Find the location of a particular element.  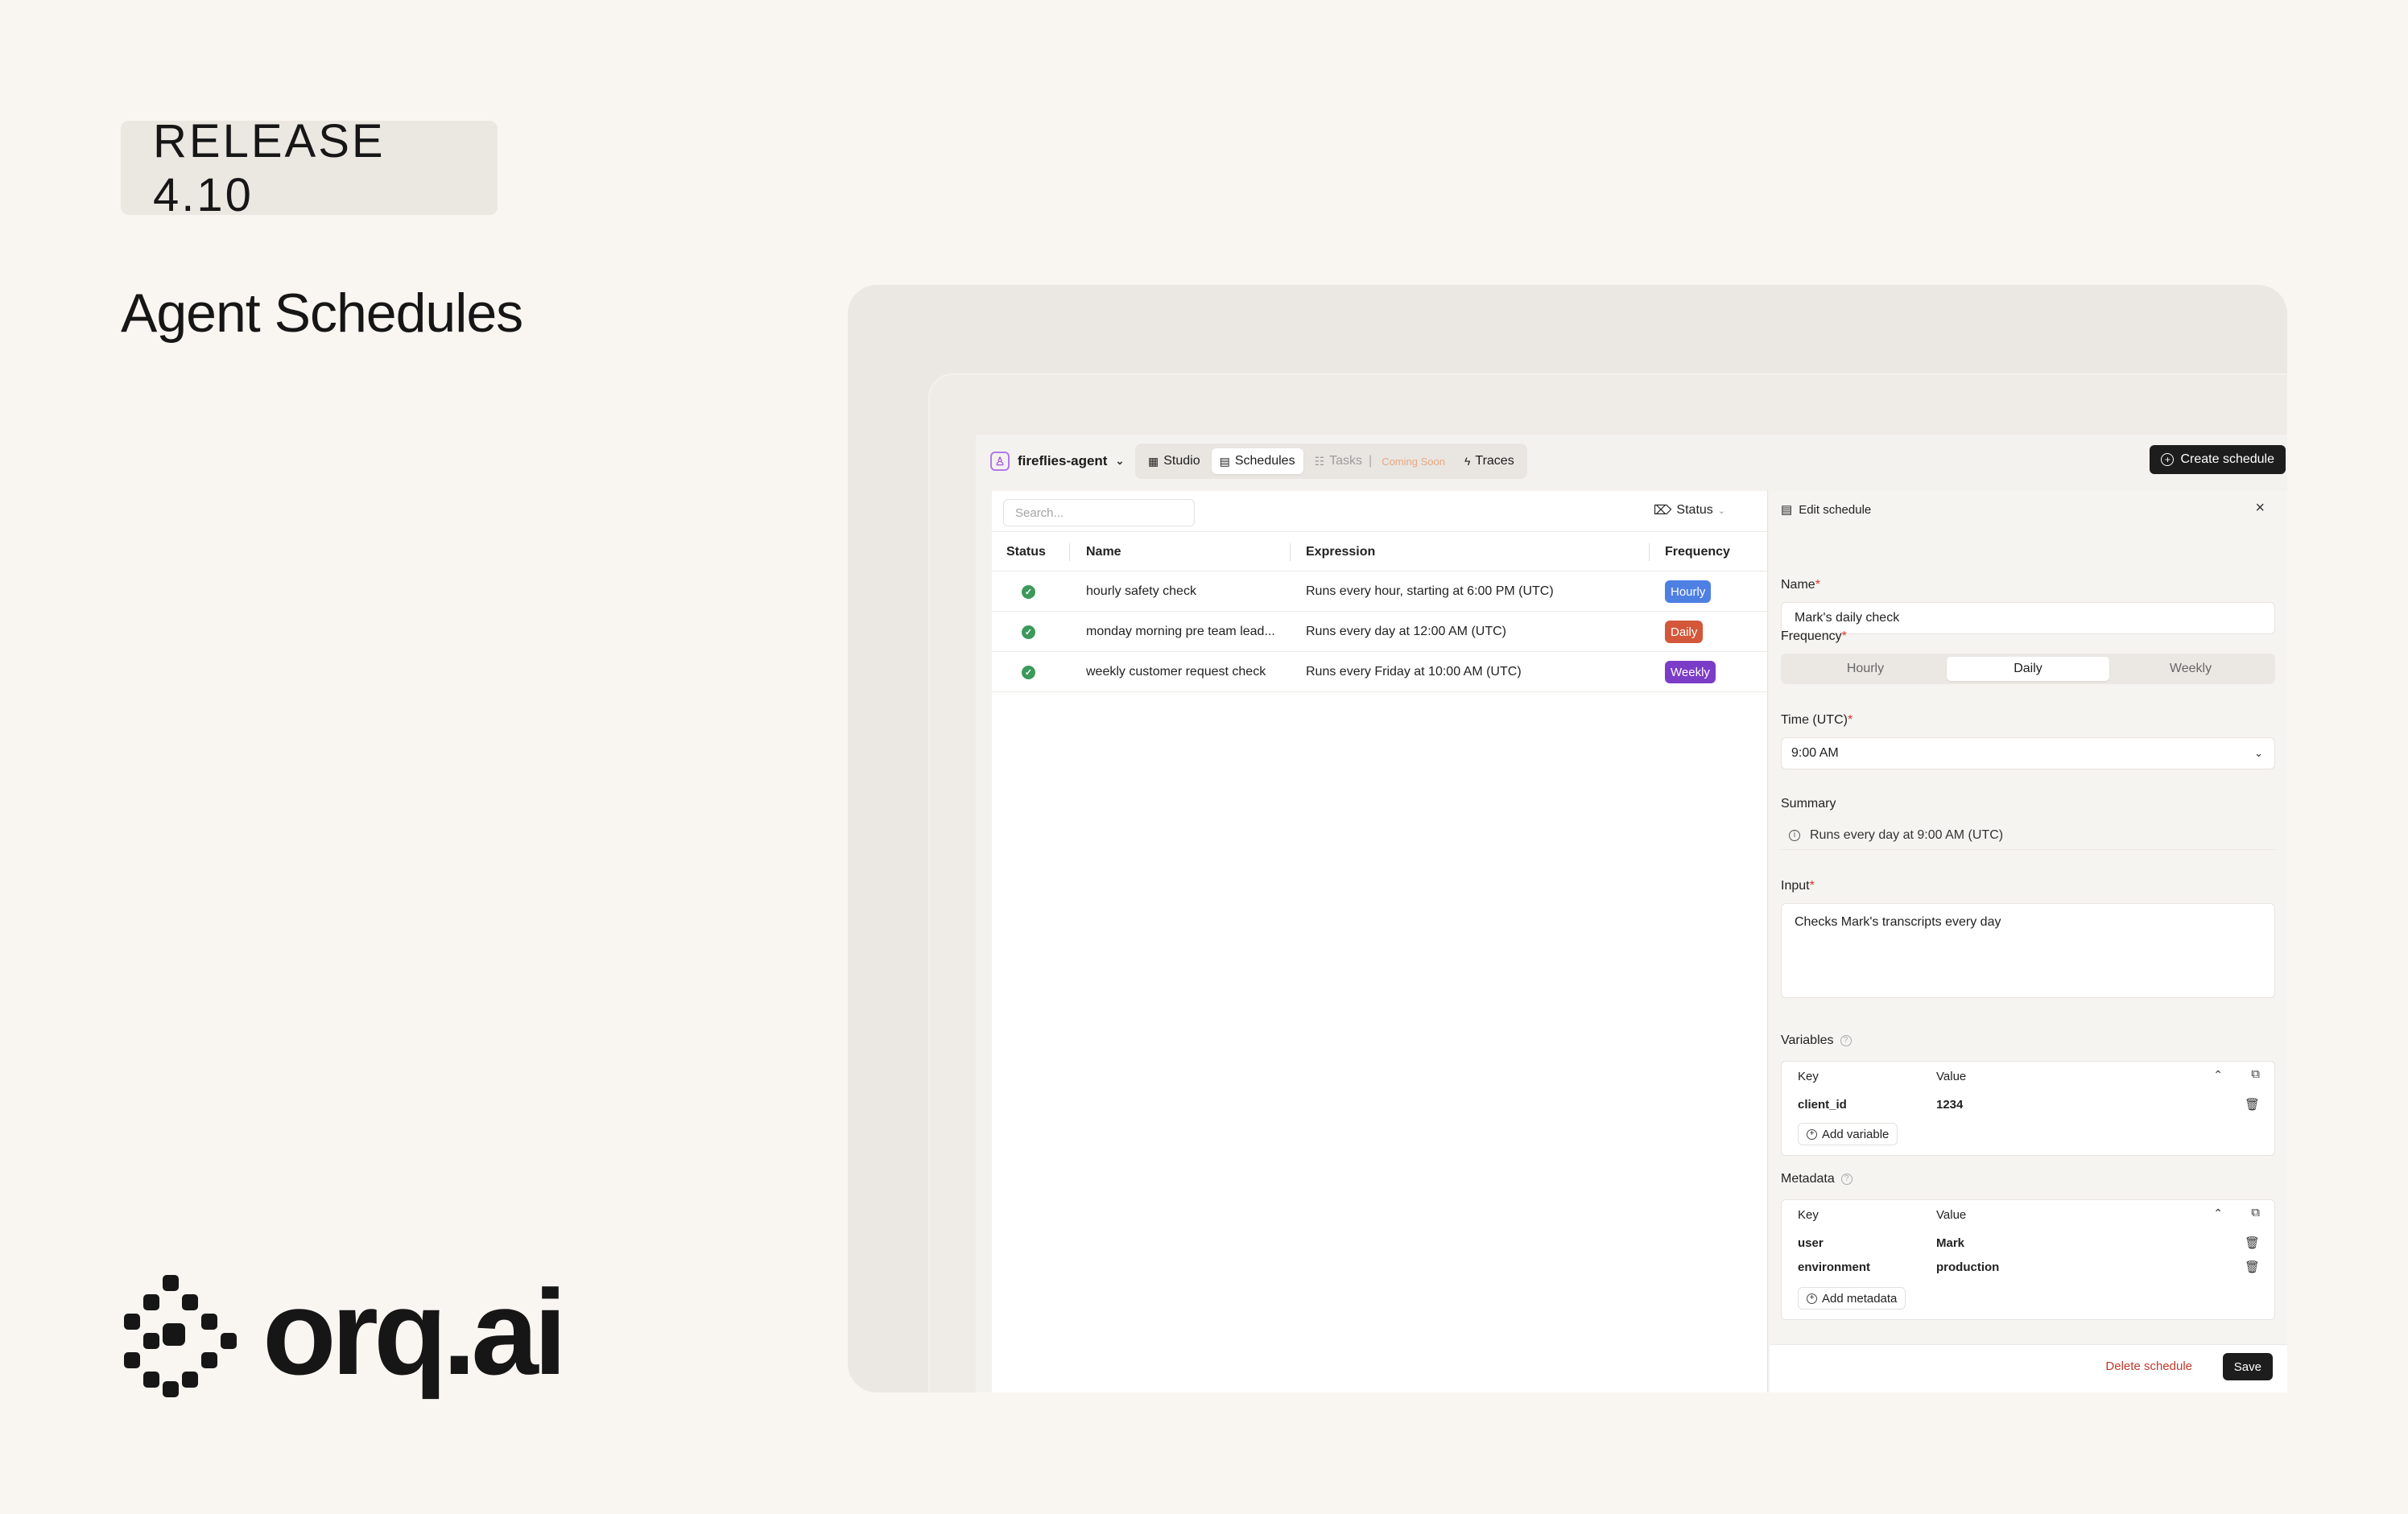

time-label: Time (UTC)* is located at coordinates (1816, 720).